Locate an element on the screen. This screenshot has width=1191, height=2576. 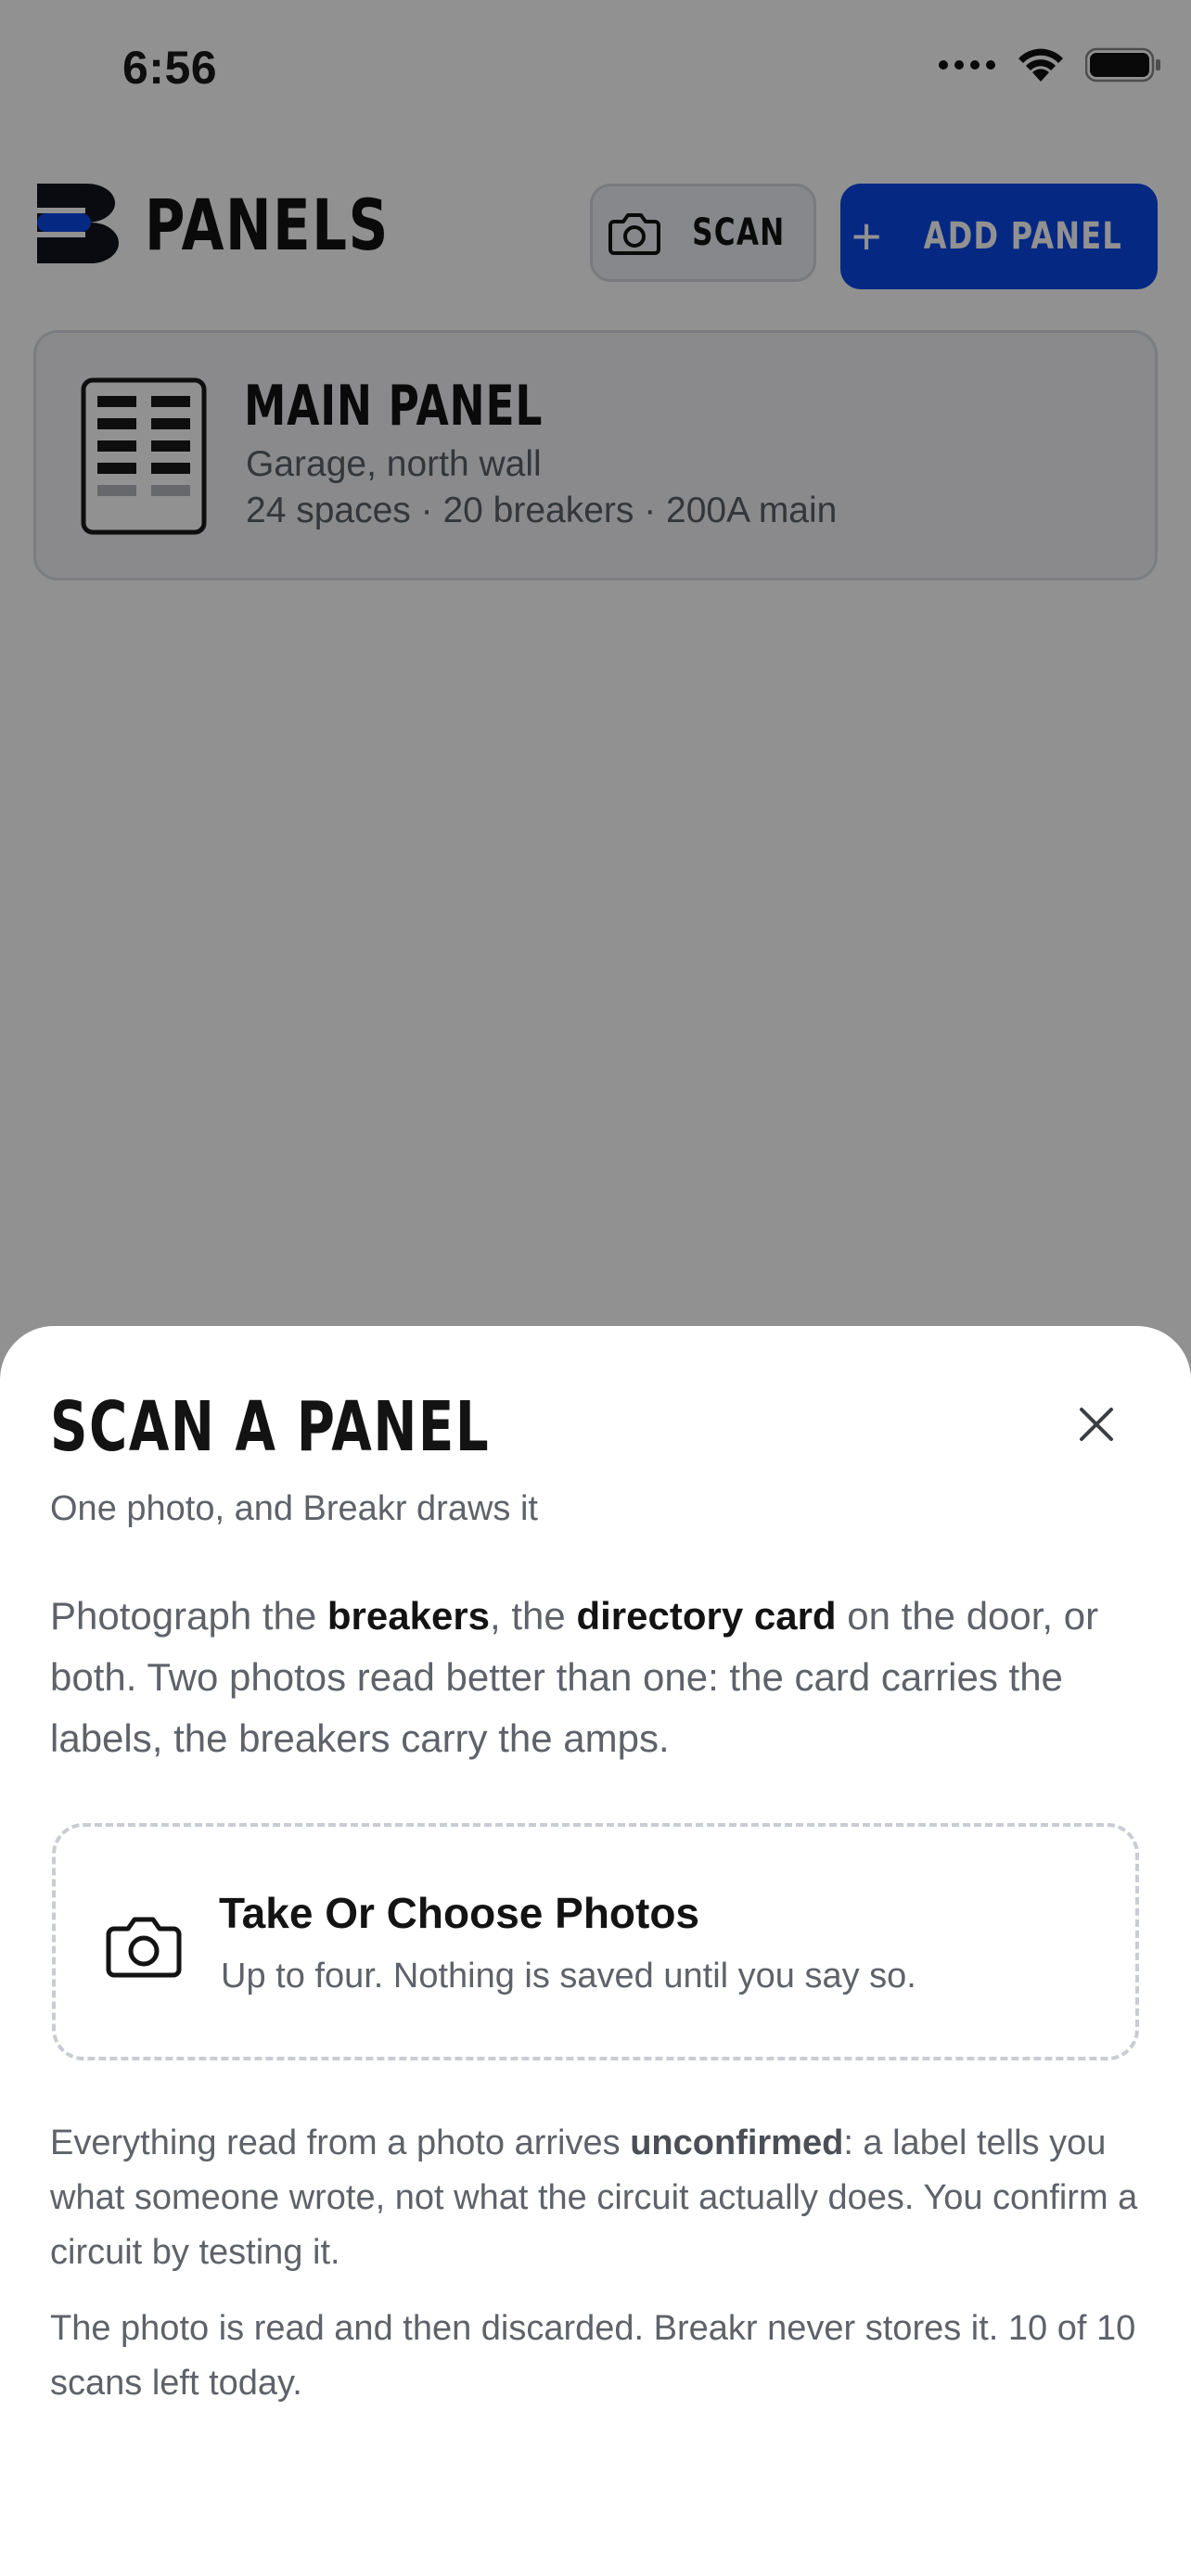
sheet-title: SCAN A PANEL is located at coordinates (270, 1427).